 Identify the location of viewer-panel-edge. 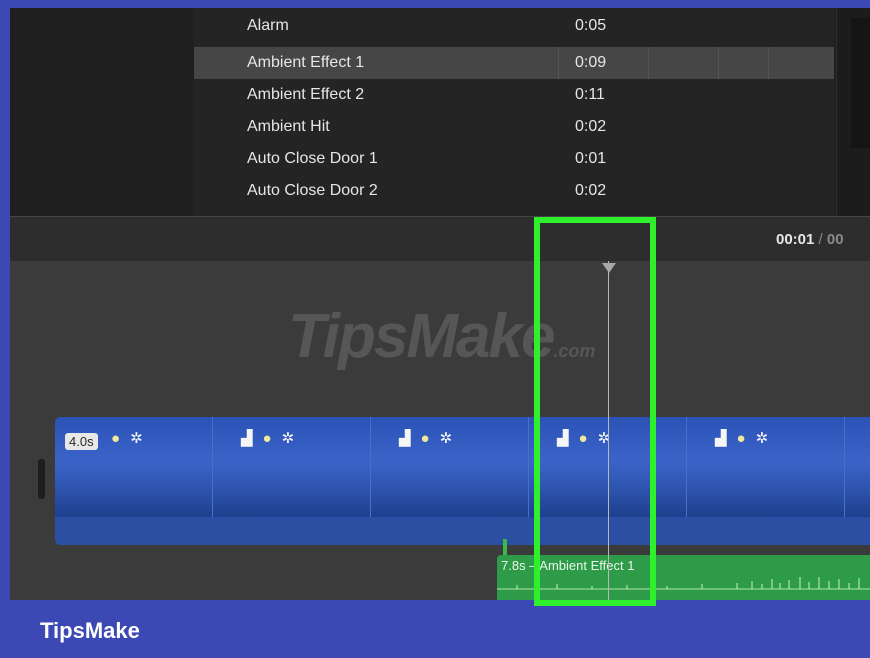
(853, 112).